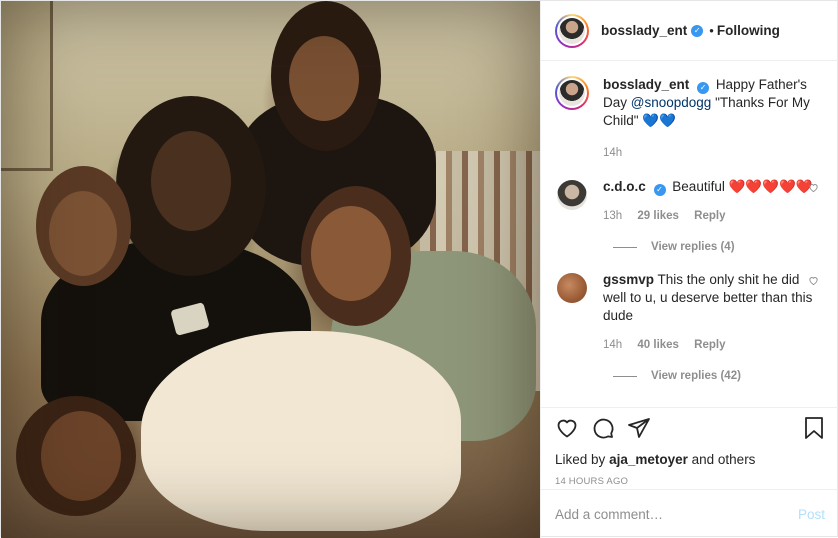 This screenshot has height=538, width=838. I want to click on caption-username: bosslady_ent, so click(646, 84).